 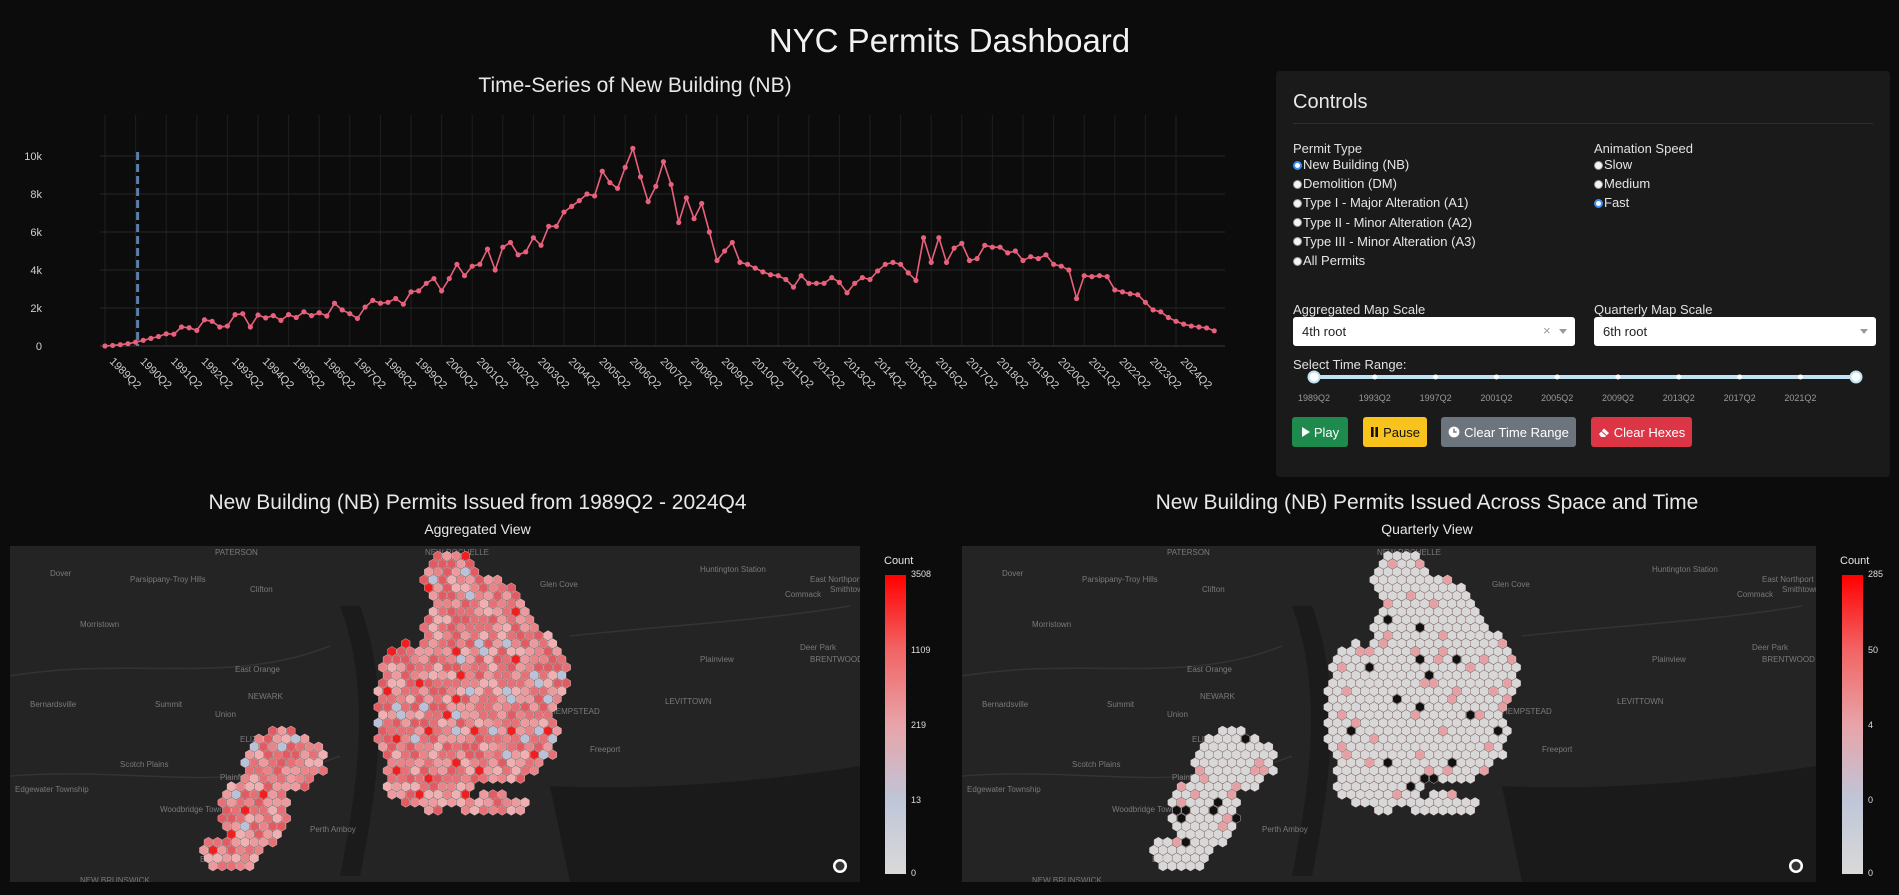 What do you see at coordinates (1611, 203) in the screenshot?
I see `animation-speed-option: Fast` at bounding box center [1611, 203].